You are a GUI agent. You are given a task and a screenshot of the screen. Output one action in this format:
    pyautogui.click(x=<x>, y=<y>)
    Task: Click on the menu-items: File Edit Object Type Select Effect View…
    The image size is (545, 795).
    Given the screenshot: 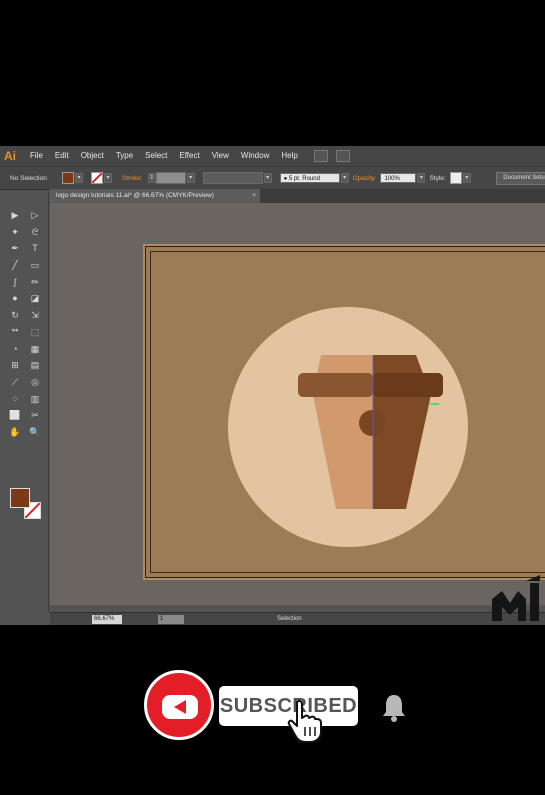 What is the action you would take?
    pyautogui.click(x=164, y=156)
    